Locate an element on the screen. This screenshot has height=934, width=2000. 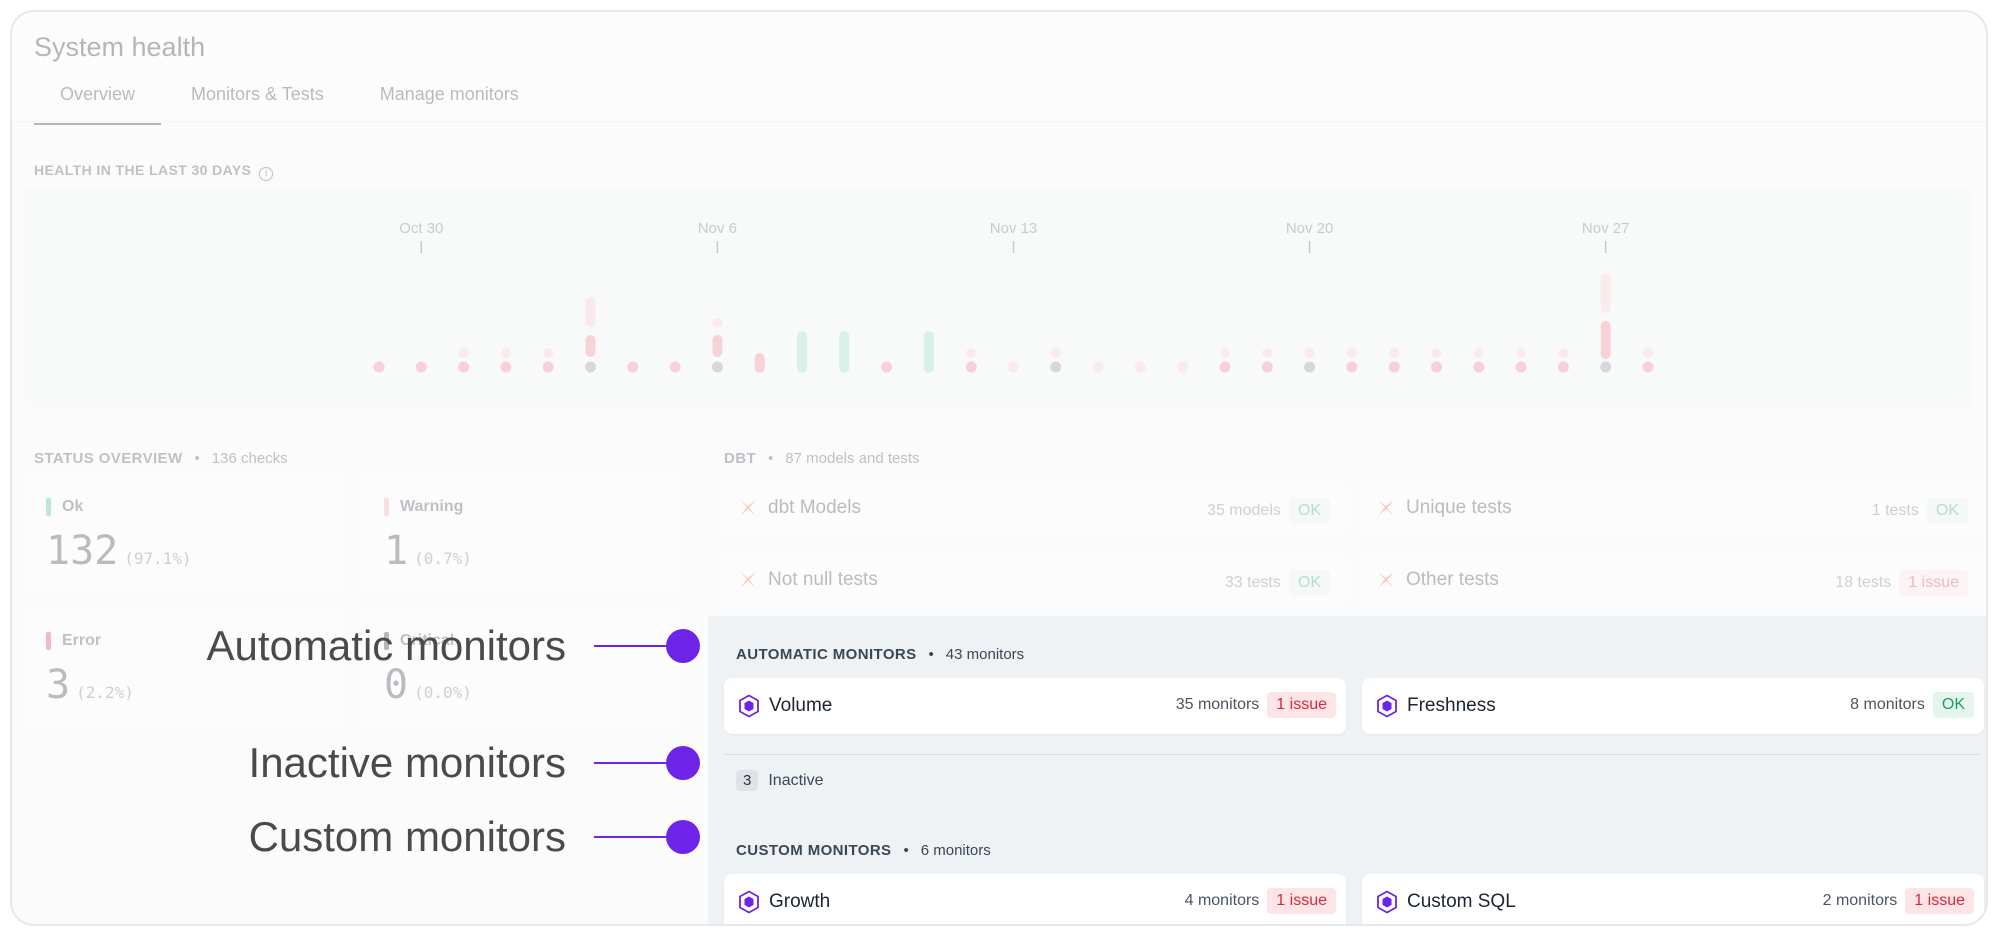
status-card-warning: Warning 1 (0.7%) is located at coordinates (521, 533).